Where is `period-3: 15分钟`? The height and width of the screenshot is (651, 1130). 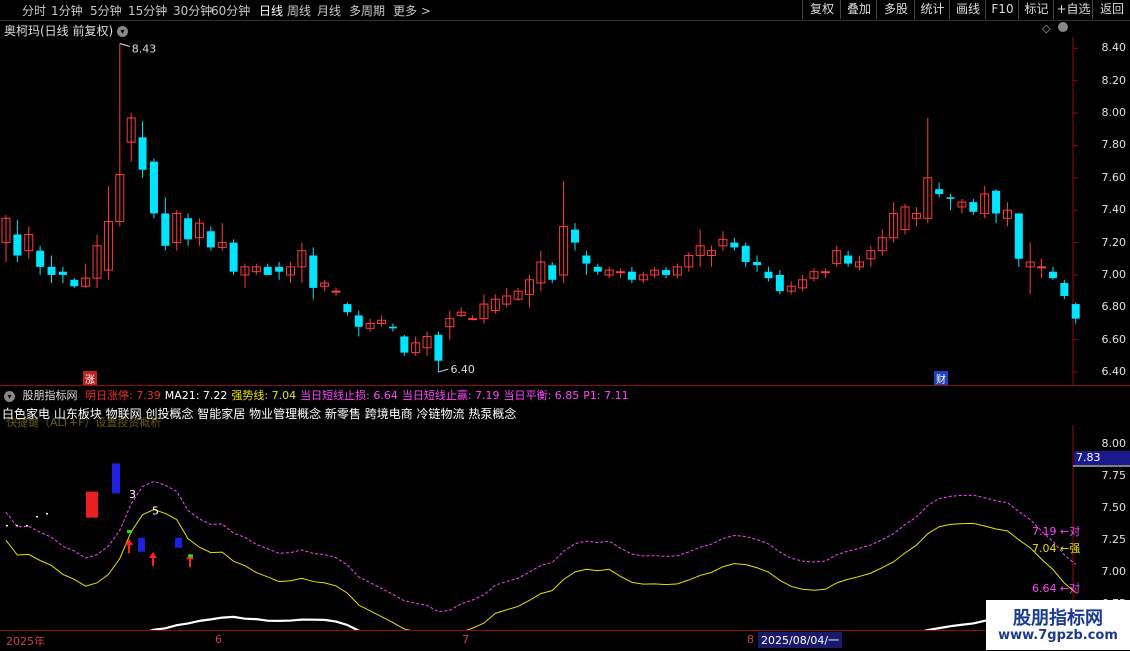 period-3: 15分钟 is located at coordinates (147, 10).